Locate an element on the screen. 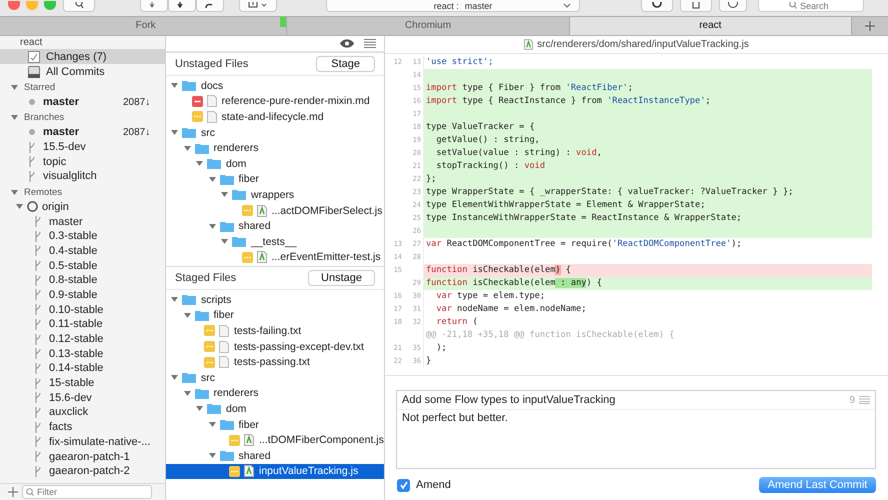 Image resolution: width=888 pixels, height=500 pixels. branch-name: topic is located at coordinates (54, 162).